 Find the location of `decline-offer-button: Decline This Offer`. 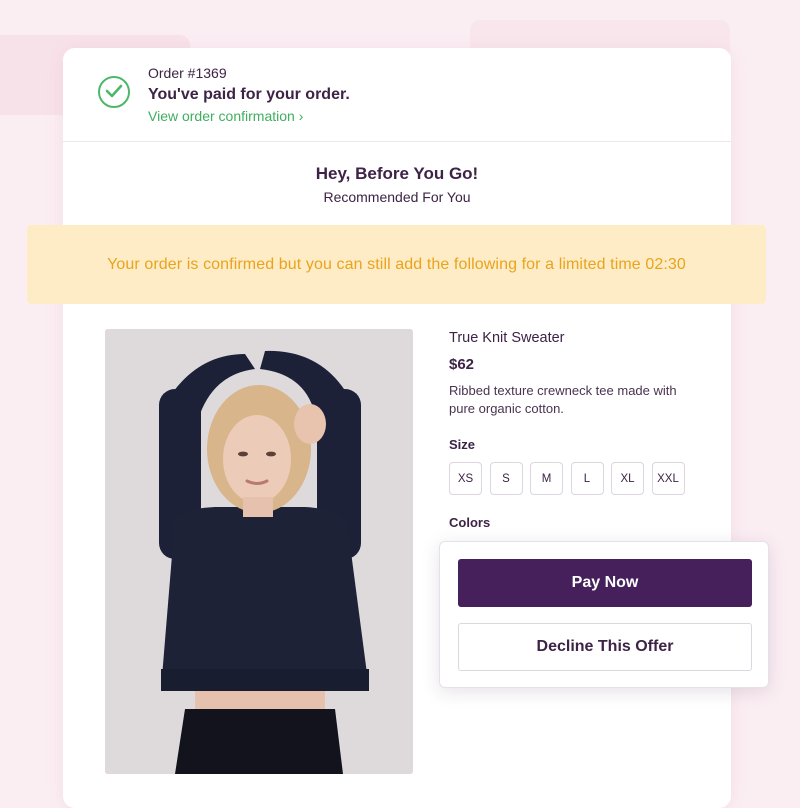

decline-offer-button: Decline This Offer is located at coordinates (605, 647).